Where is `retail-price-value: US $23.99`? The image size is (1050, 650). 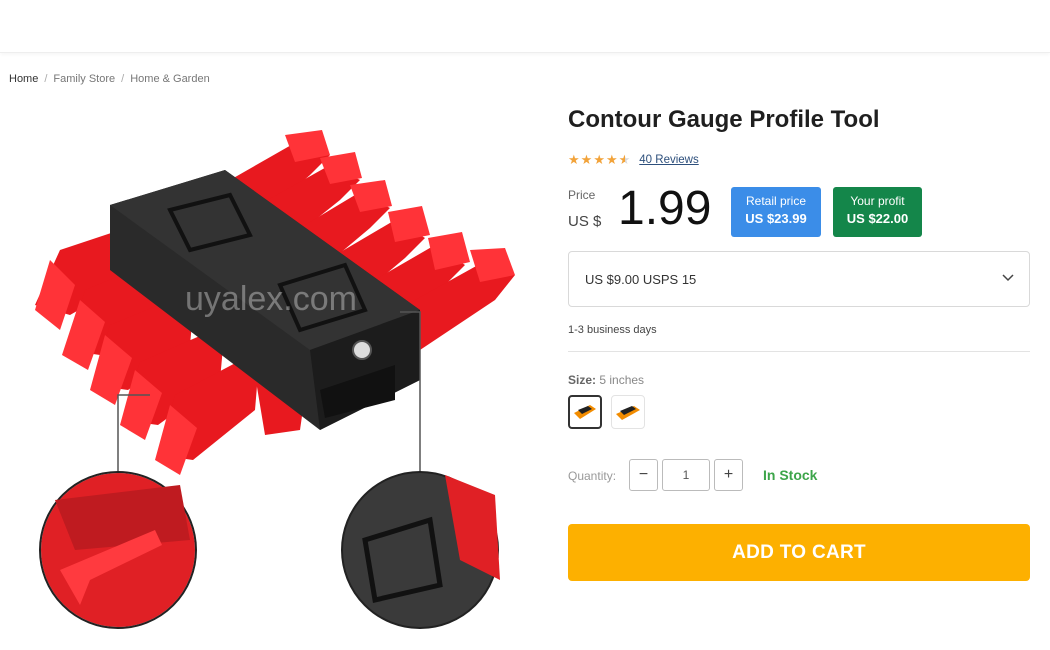
retail-price-value: US $23.99 is located at coordinates (776, 218).